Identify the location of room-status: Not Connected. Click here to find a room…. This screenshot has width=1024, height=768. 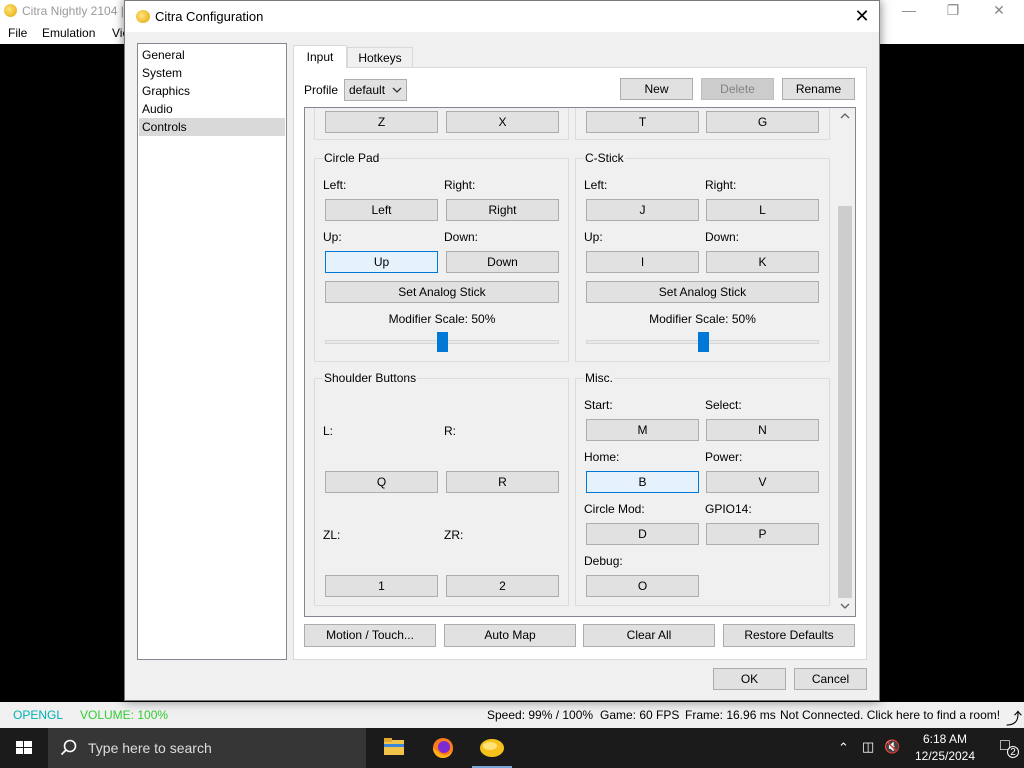
(890, 715).